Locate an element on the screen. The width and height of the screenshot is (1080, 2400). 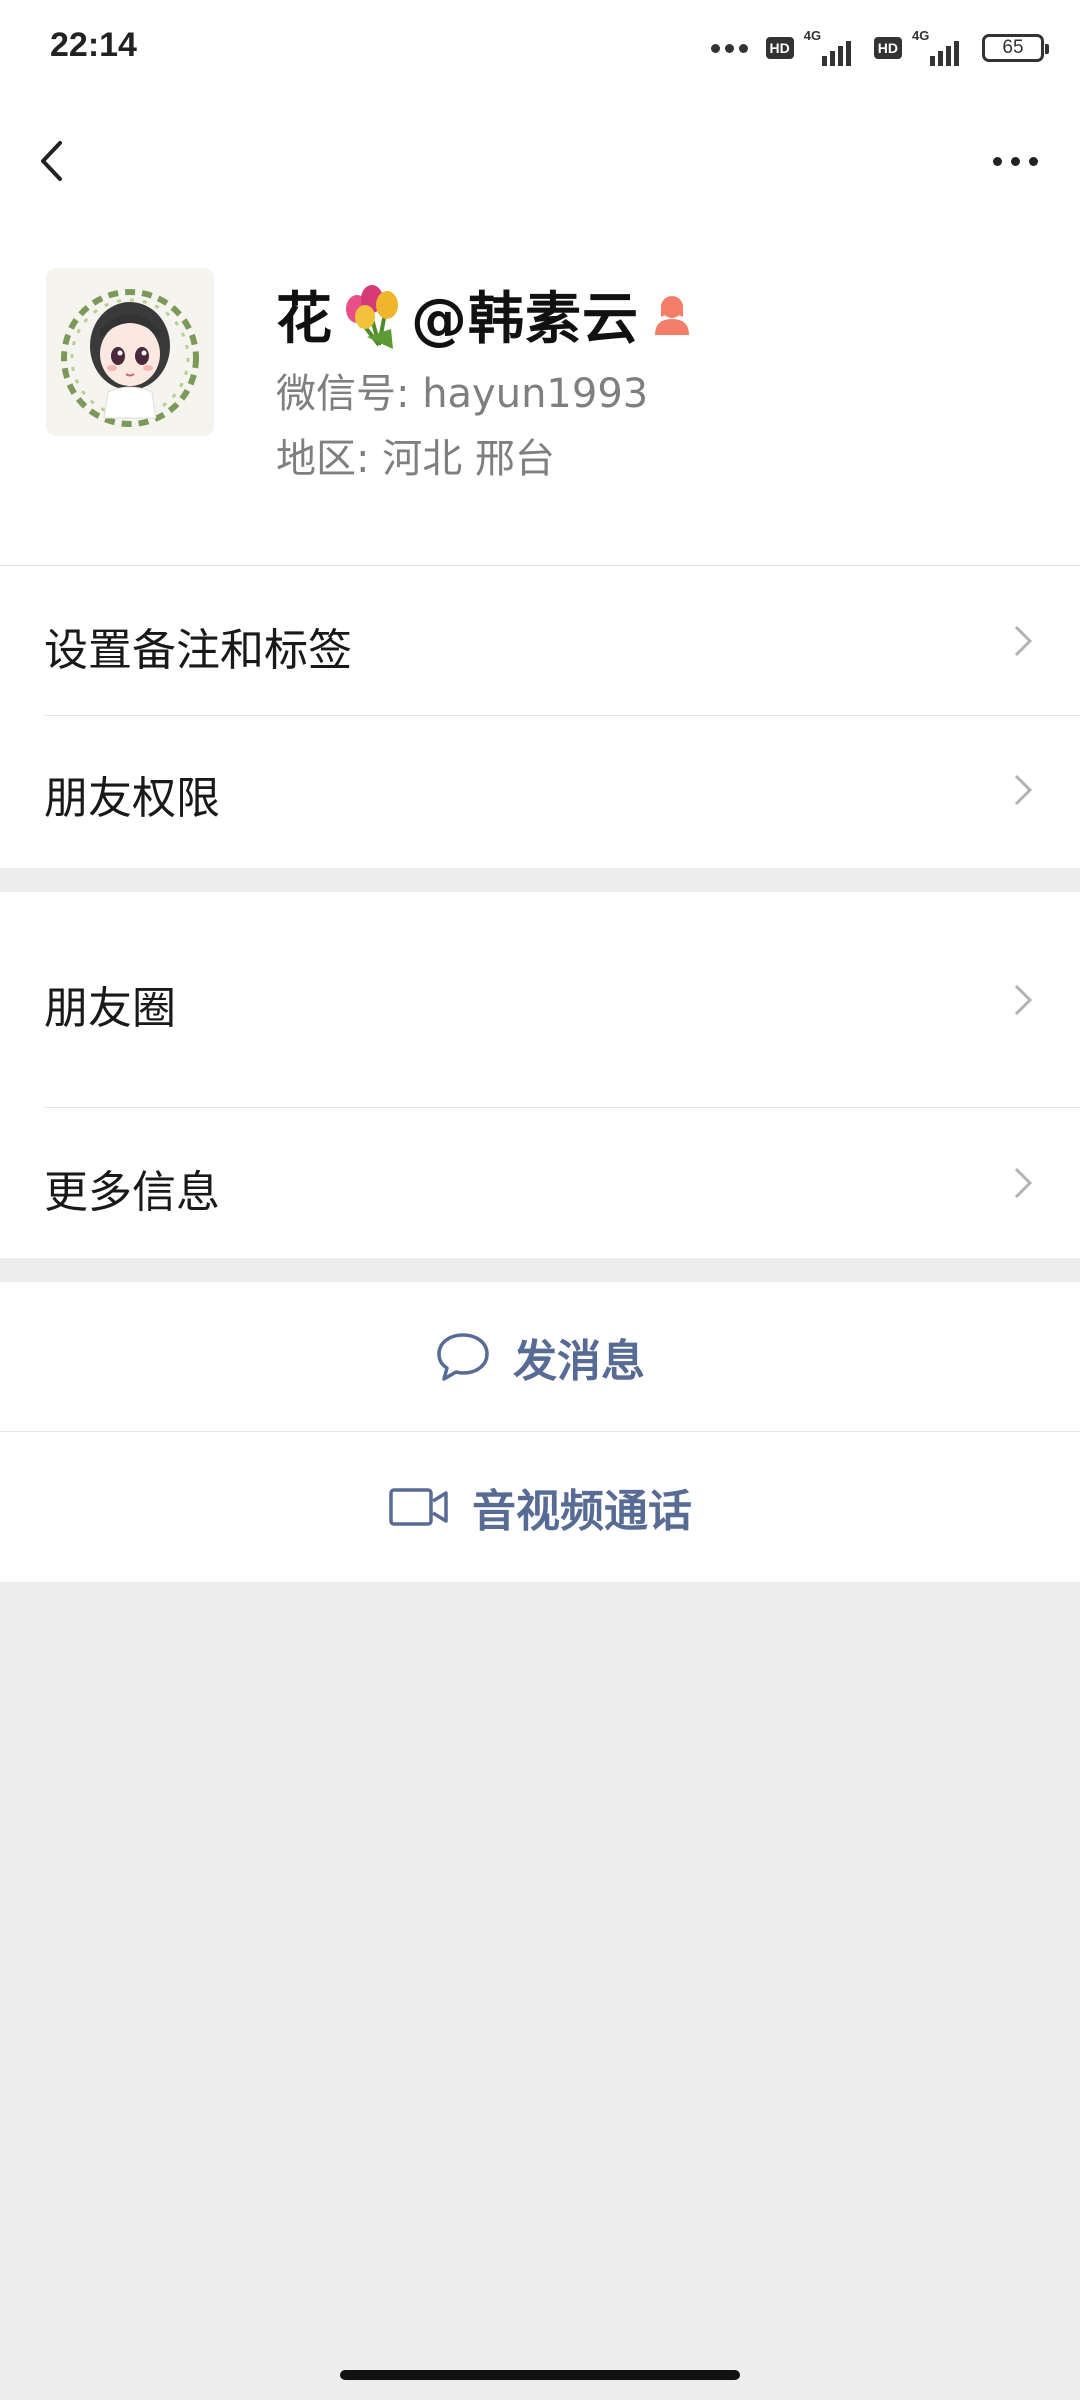
status-time: 22:14 is located at coordinates (93, 45).